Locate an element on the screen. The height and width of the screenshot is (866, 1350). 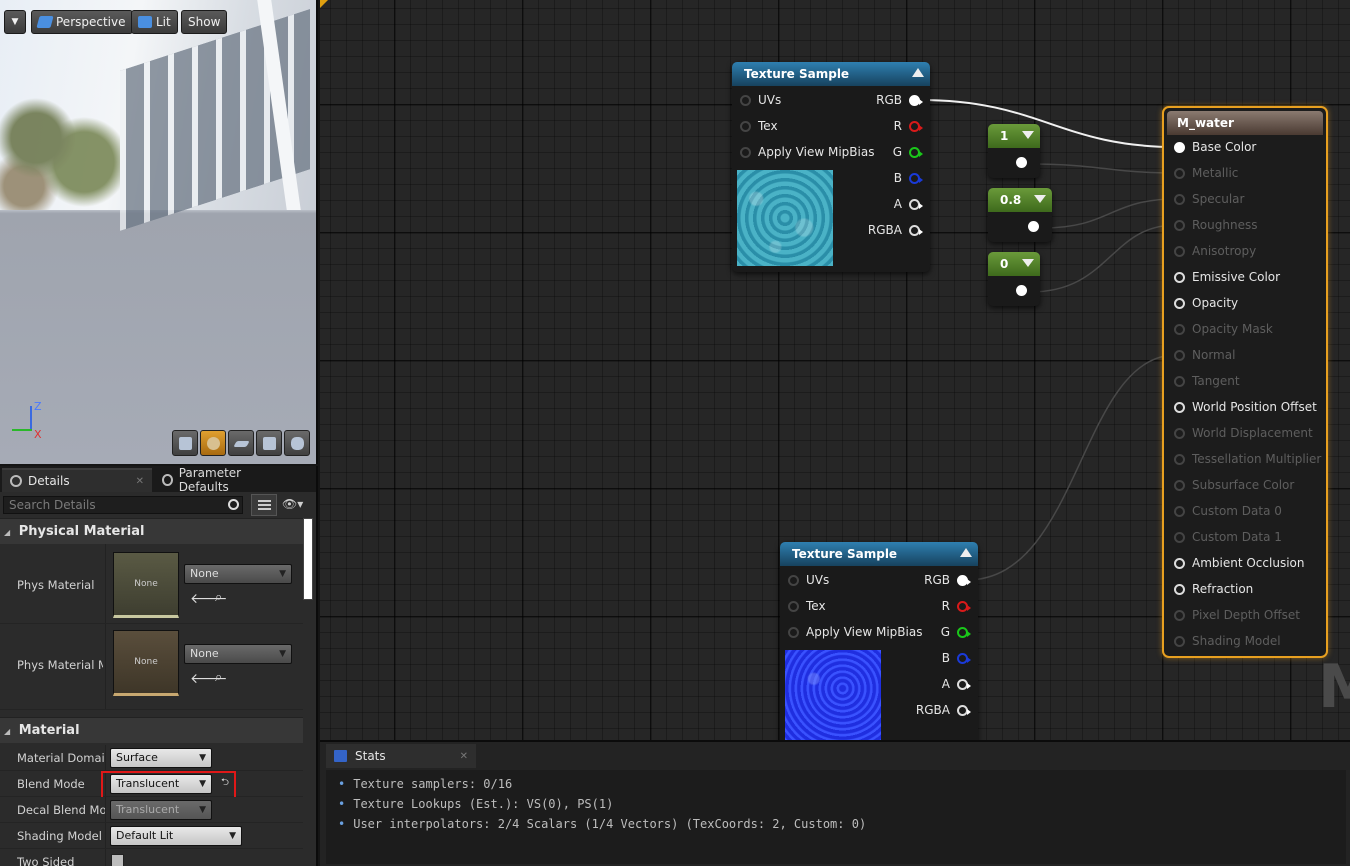
preview-cube-button is located at coordinates (269, 443).